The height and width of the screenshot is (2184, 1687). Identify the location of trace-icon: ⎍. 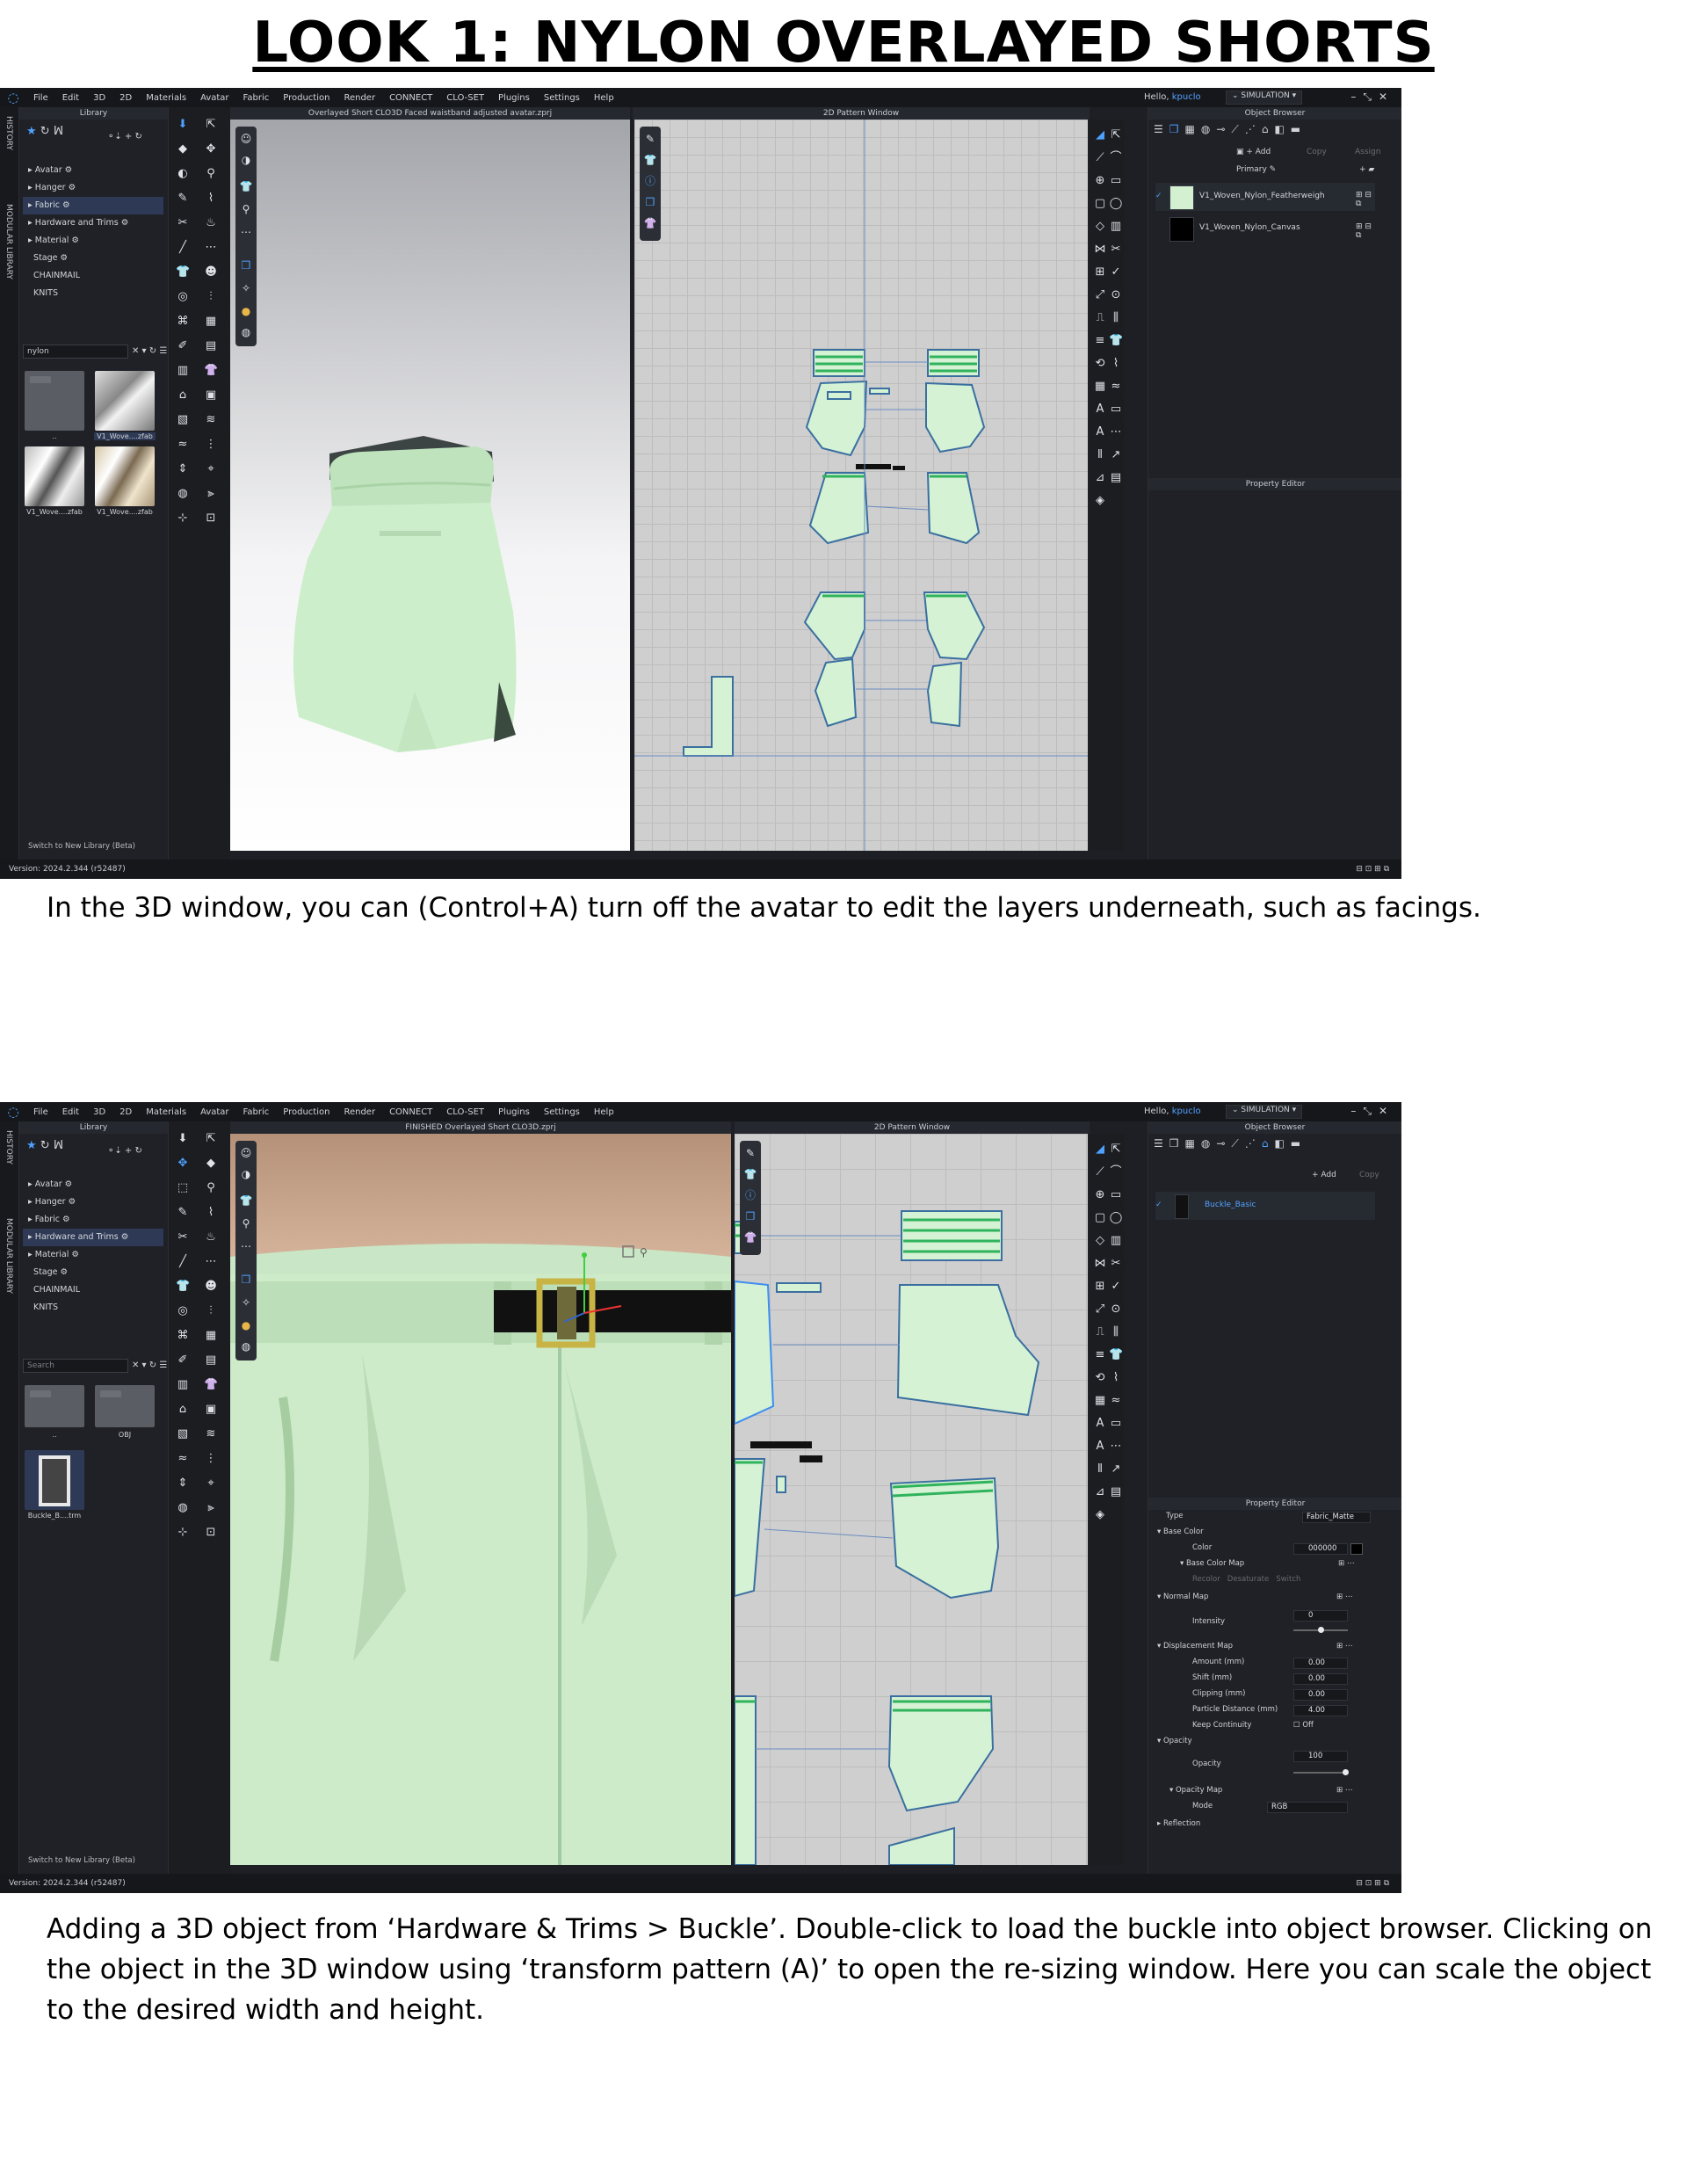
(1100, 1332).